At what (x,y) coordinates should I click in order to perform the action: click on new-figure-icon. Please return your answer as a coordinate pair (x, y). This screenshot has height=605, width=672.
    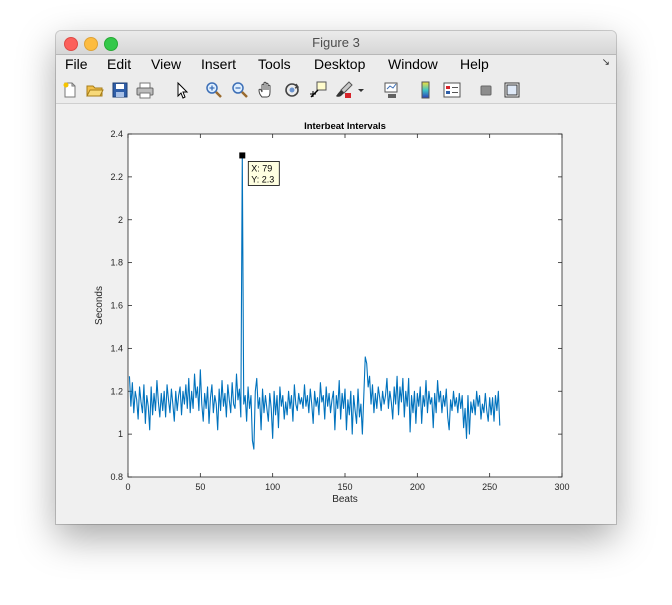
    Looking at the image, I should click on (70, 90).